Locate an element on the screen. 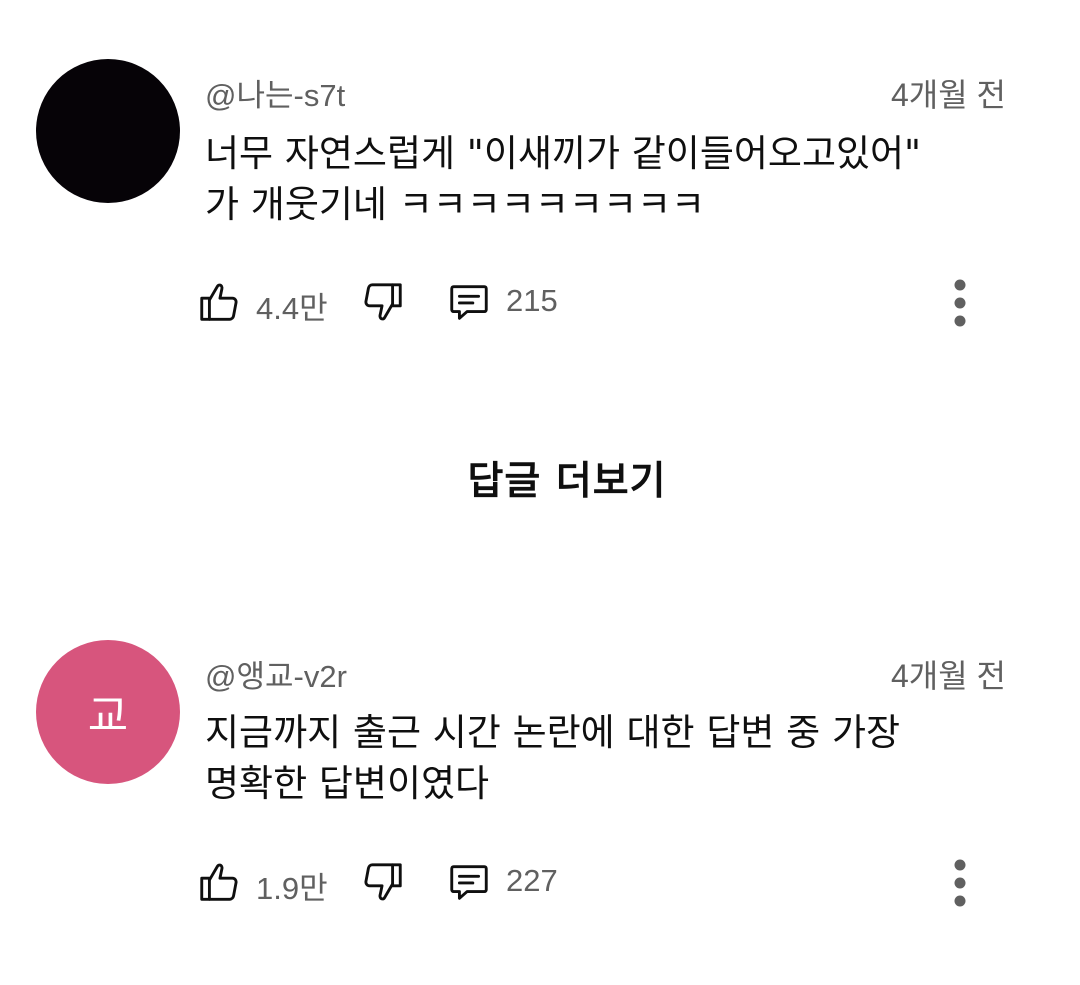 This screenshot has height=985, width=1080. comment-text-line: 가 개웃기네 ㅋㅋㅋㅋㅋㅋㅋㅋㅋ is located at coordinates (455, 204).